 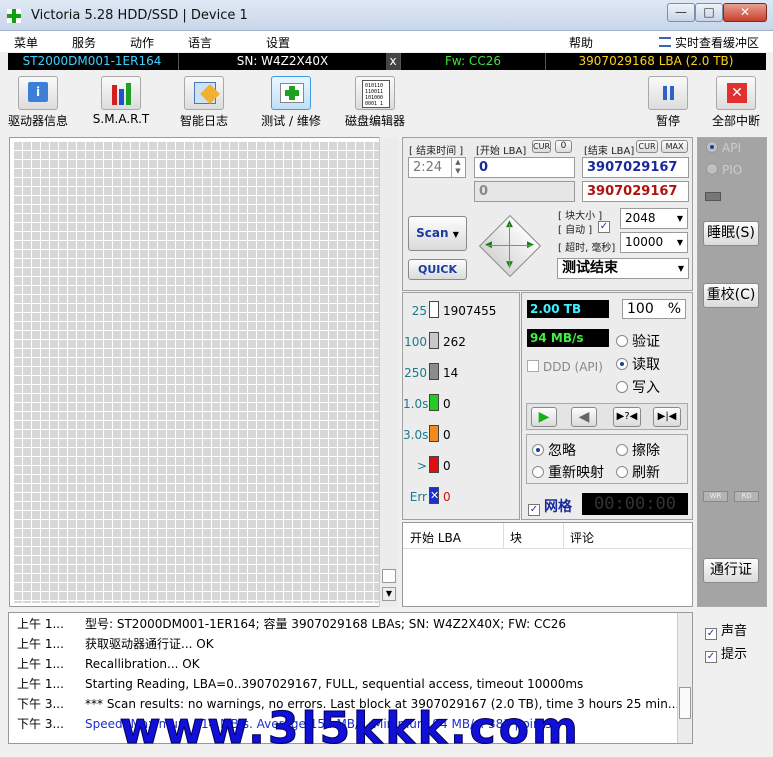 What do you see at coordinates (121, 93) in the screenshot?
I see `smart-bars-icon` at bounding box center [121, 93].